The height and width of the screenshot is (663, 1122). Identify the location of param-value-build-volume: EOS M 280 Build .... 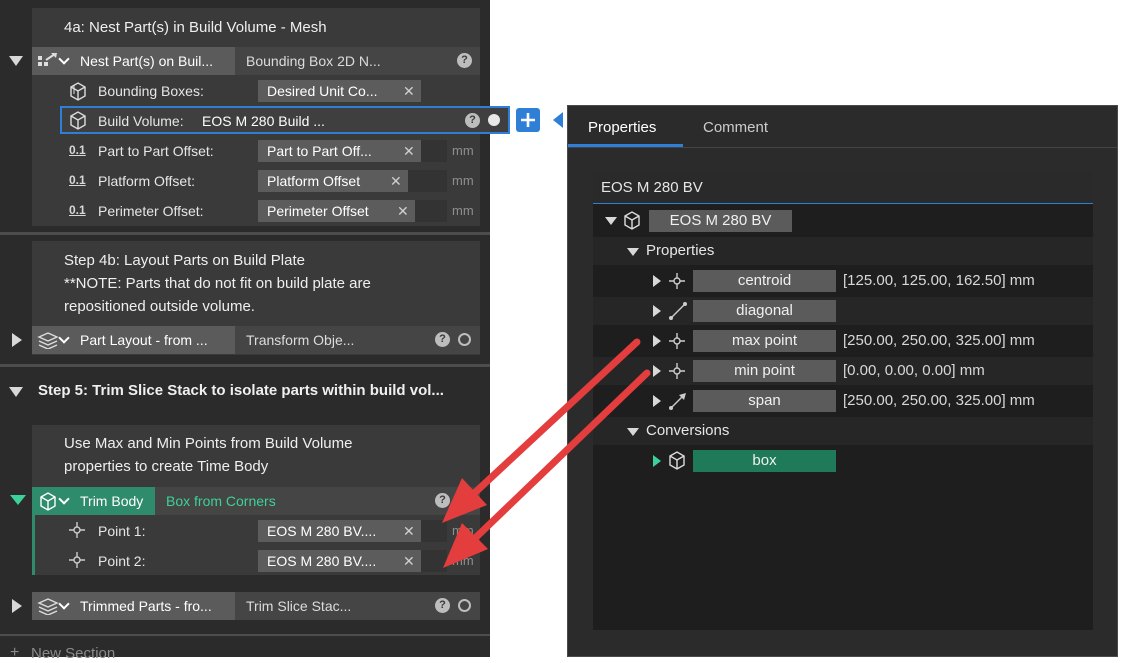
(263, 121).